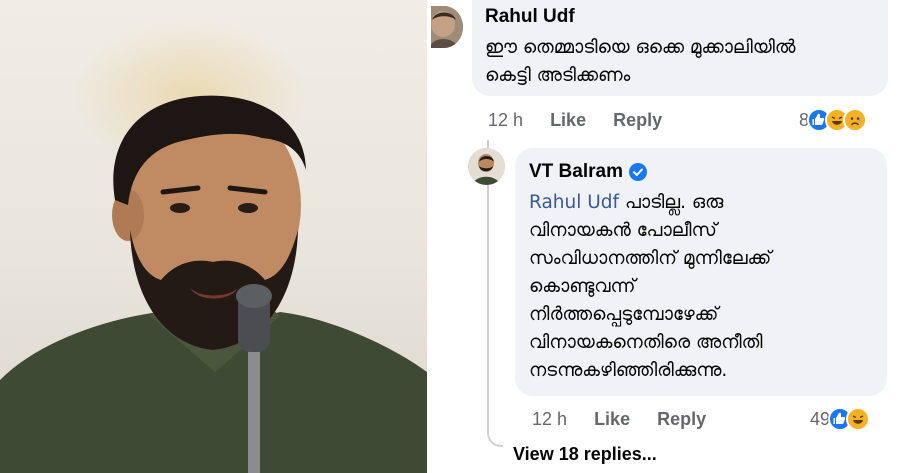 This screenshot has width=900, height=473. What do you see at coordinates (582, 286) in the screenshot?
I see `reply-line-4: കൊണ്ടുവന്ന്` at bounding box center [582, 286].